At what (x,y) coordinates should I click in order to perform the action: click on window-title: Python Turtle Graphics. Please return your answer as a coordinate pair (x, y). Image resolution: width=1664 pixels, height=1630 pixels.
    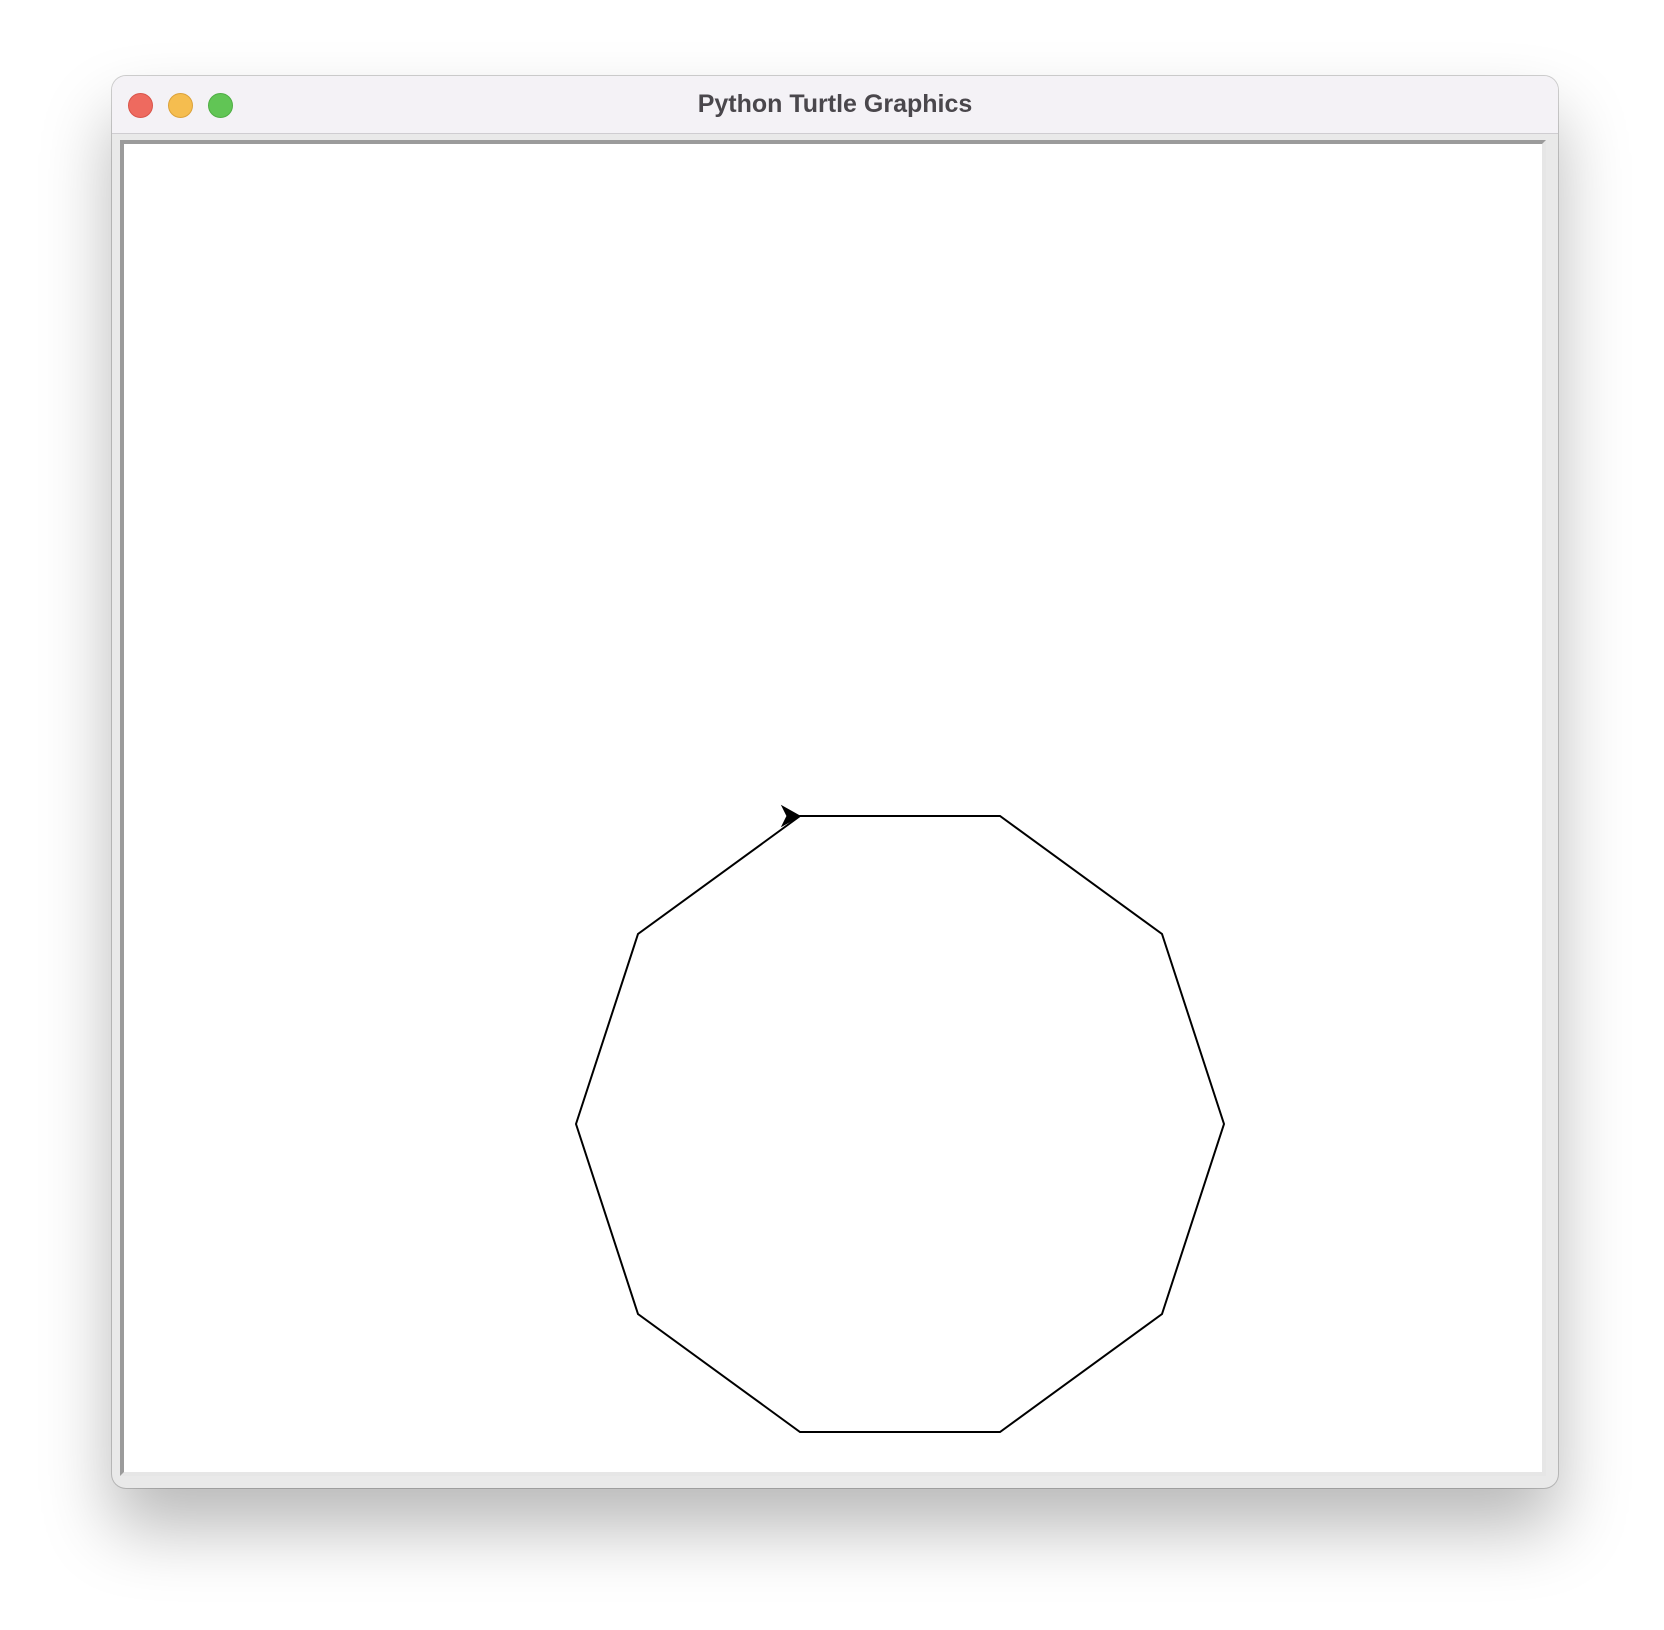
    Looking at the image, I should click on (835, 104).